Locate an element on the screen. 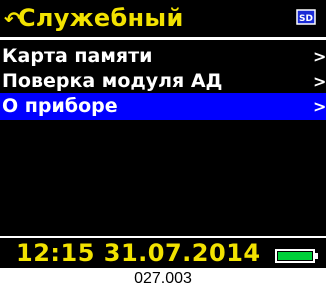 The image size is (326, 290). image-caption: 027.003 is located at coordinates (163, 278).